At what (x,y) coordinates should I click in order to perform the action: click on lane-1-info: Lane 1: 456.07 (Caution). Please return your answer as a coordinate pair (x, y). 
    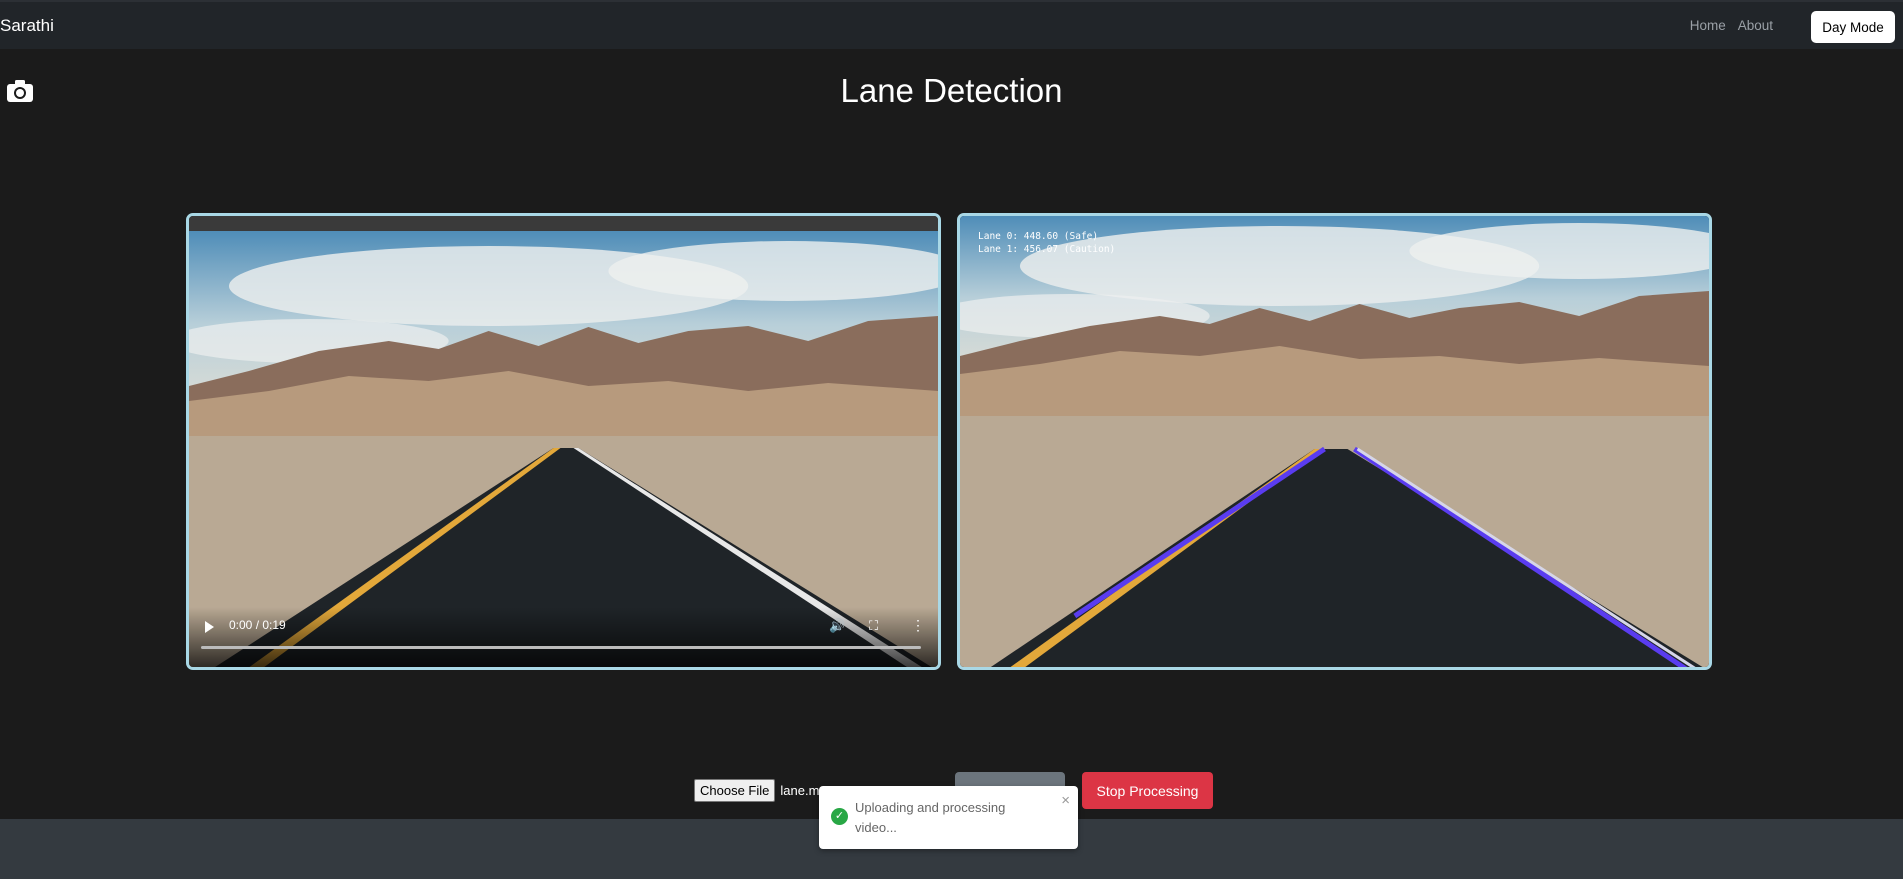
    Looking at the image, I should click on (1047, 249).